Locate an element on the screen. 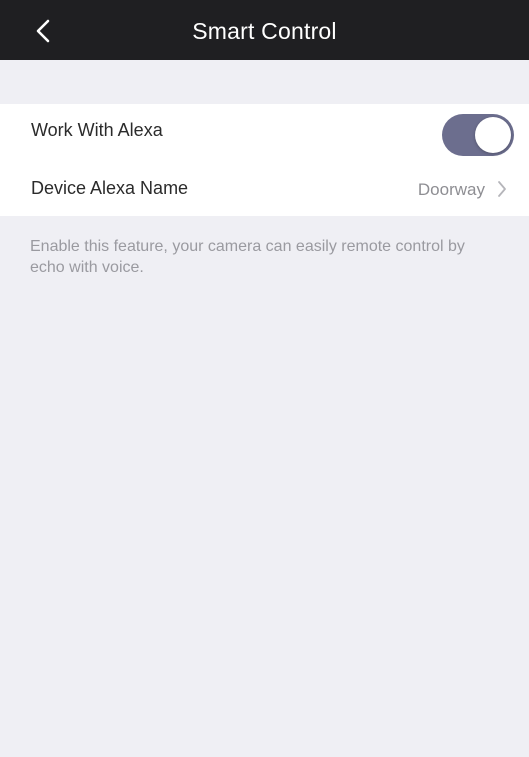 Image resolution: width=529 pixels, height=757 pixels. work-with-alexa-toggle is located at coordinates (478, 135).